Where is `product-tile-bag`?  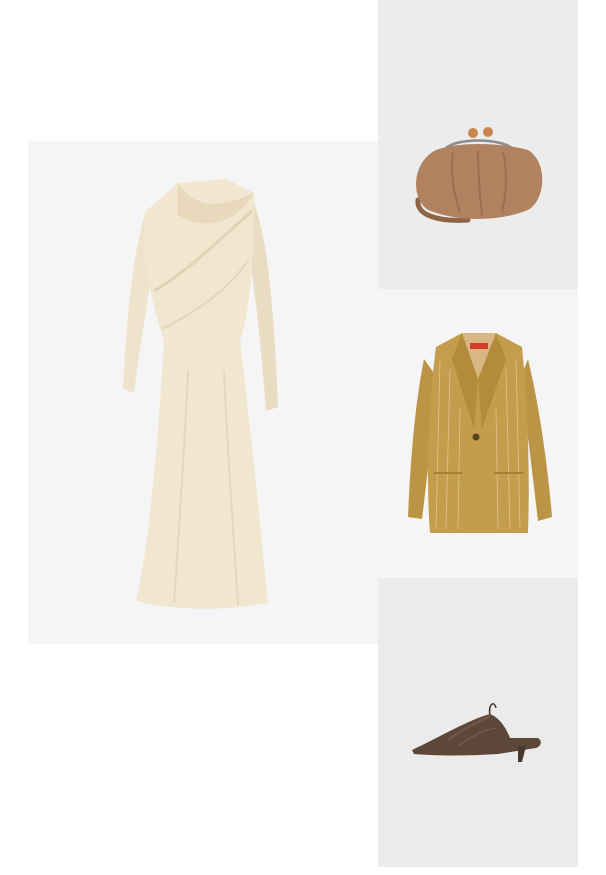 product-tile-bag is located at coordinates (478, 144).